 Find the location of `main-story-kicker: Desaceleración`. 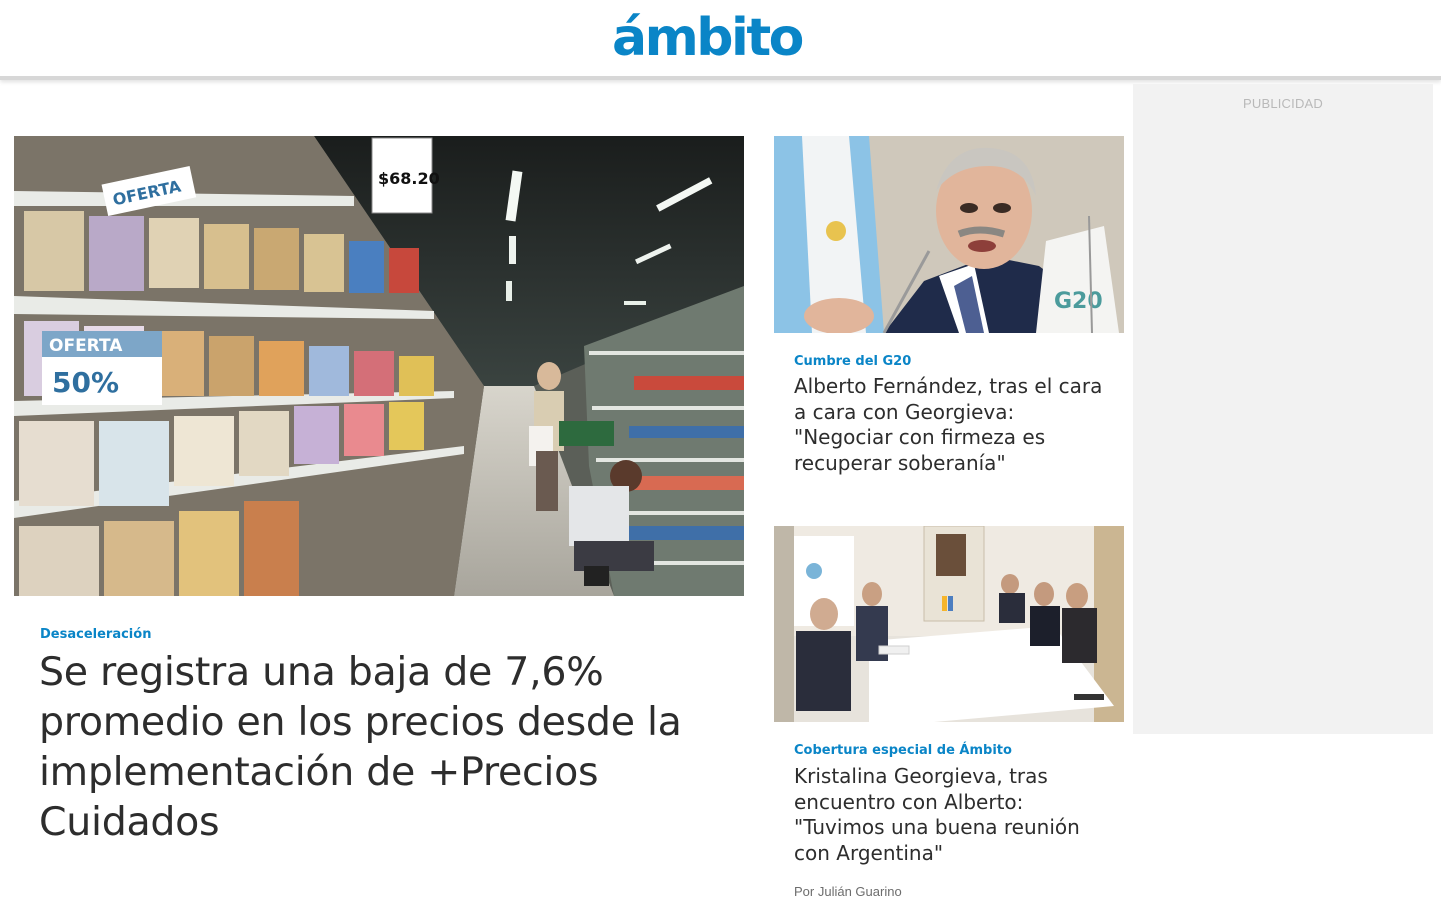

main-story-kicker: Desaceleración is located at coordinates (95, 634).